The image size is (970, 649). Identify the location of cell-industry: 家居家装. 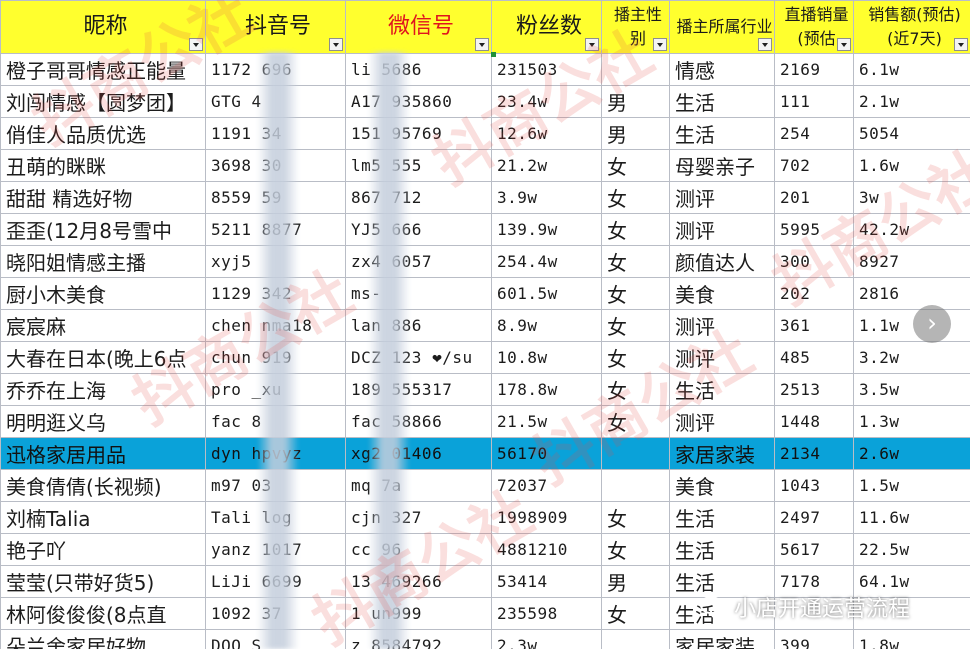
(722, 453).